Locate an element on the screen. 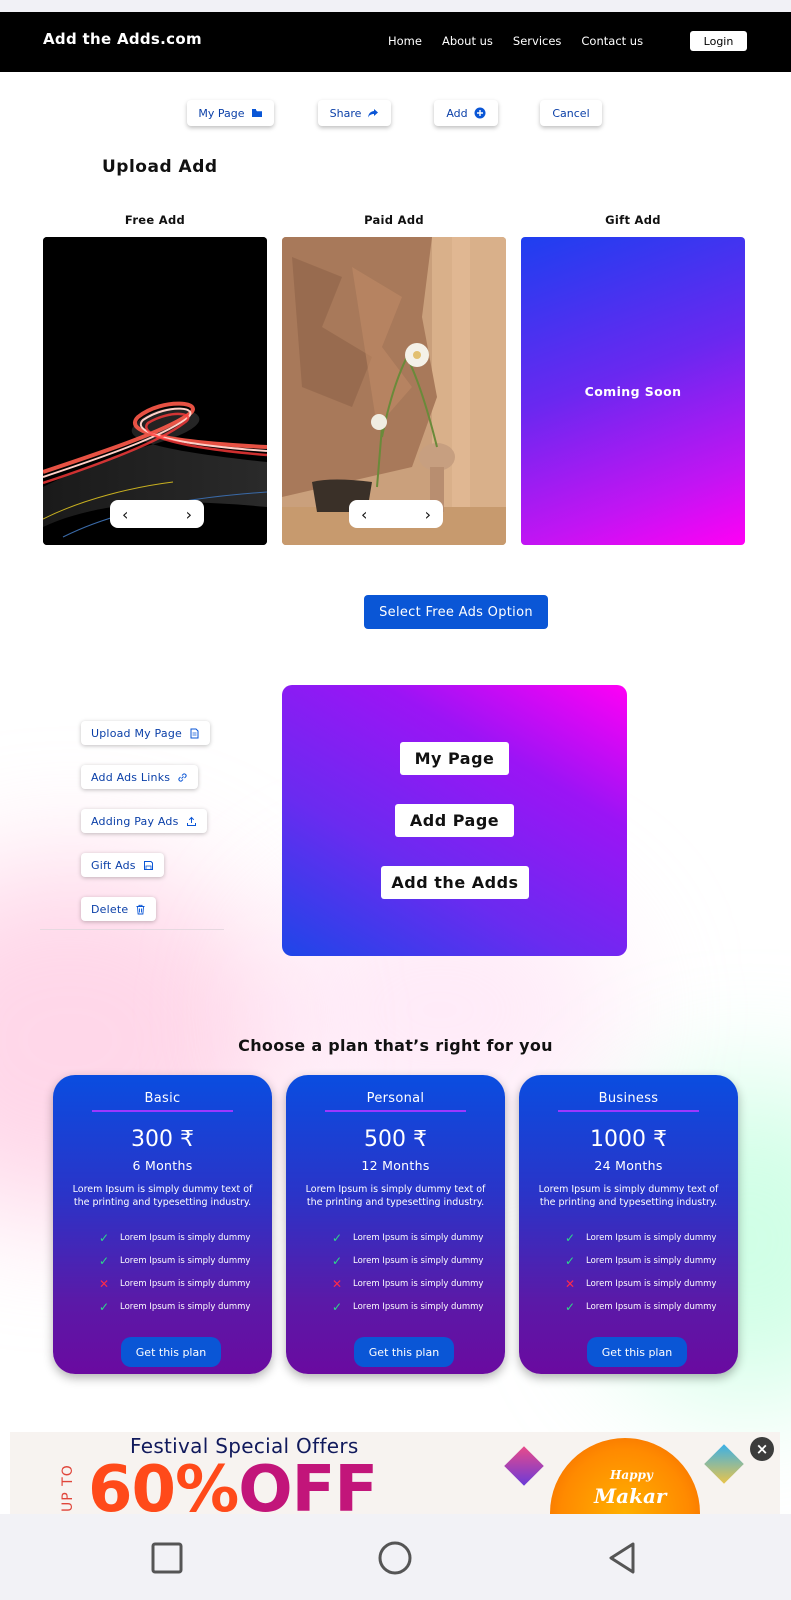 The image size is (791, 1600). panel-add-page-button: Add Page is located at coordinates (454, 820).